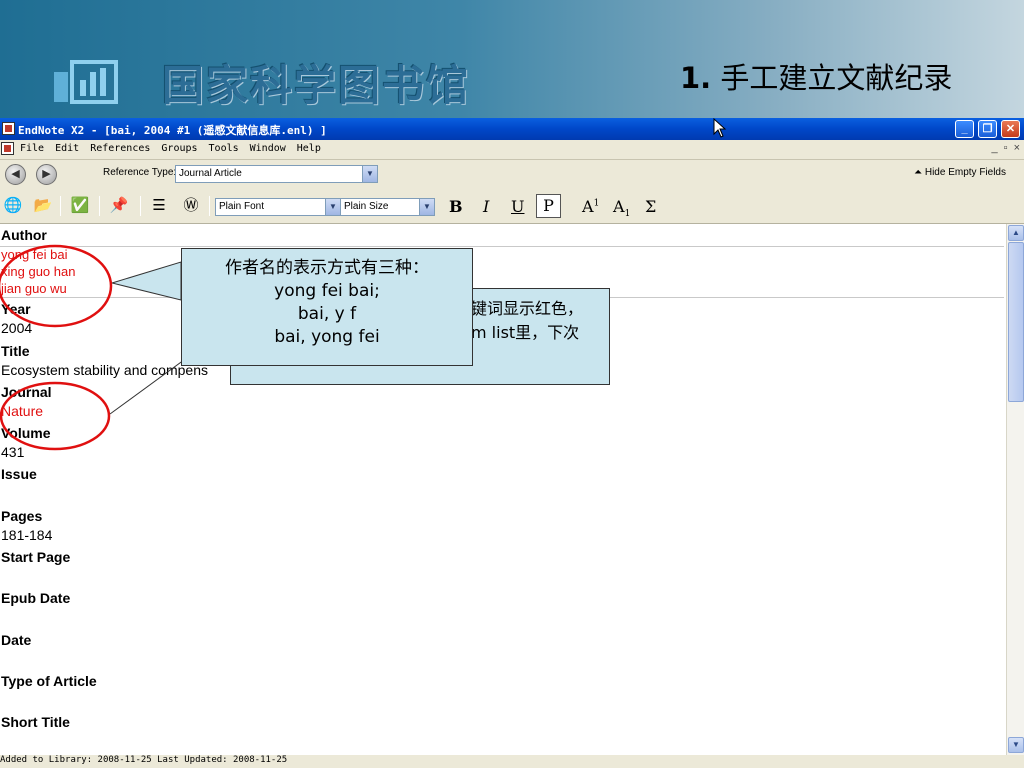  I want to click on word-icon: Ⓦ, so click(191, 206).